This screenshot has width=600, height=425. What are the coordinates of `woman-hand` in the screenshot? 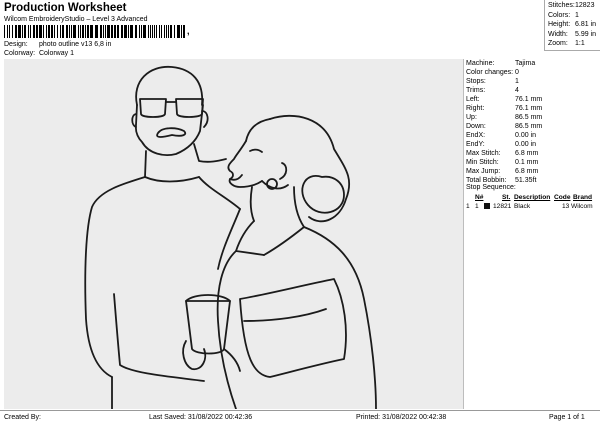 It's located at (194, 355).